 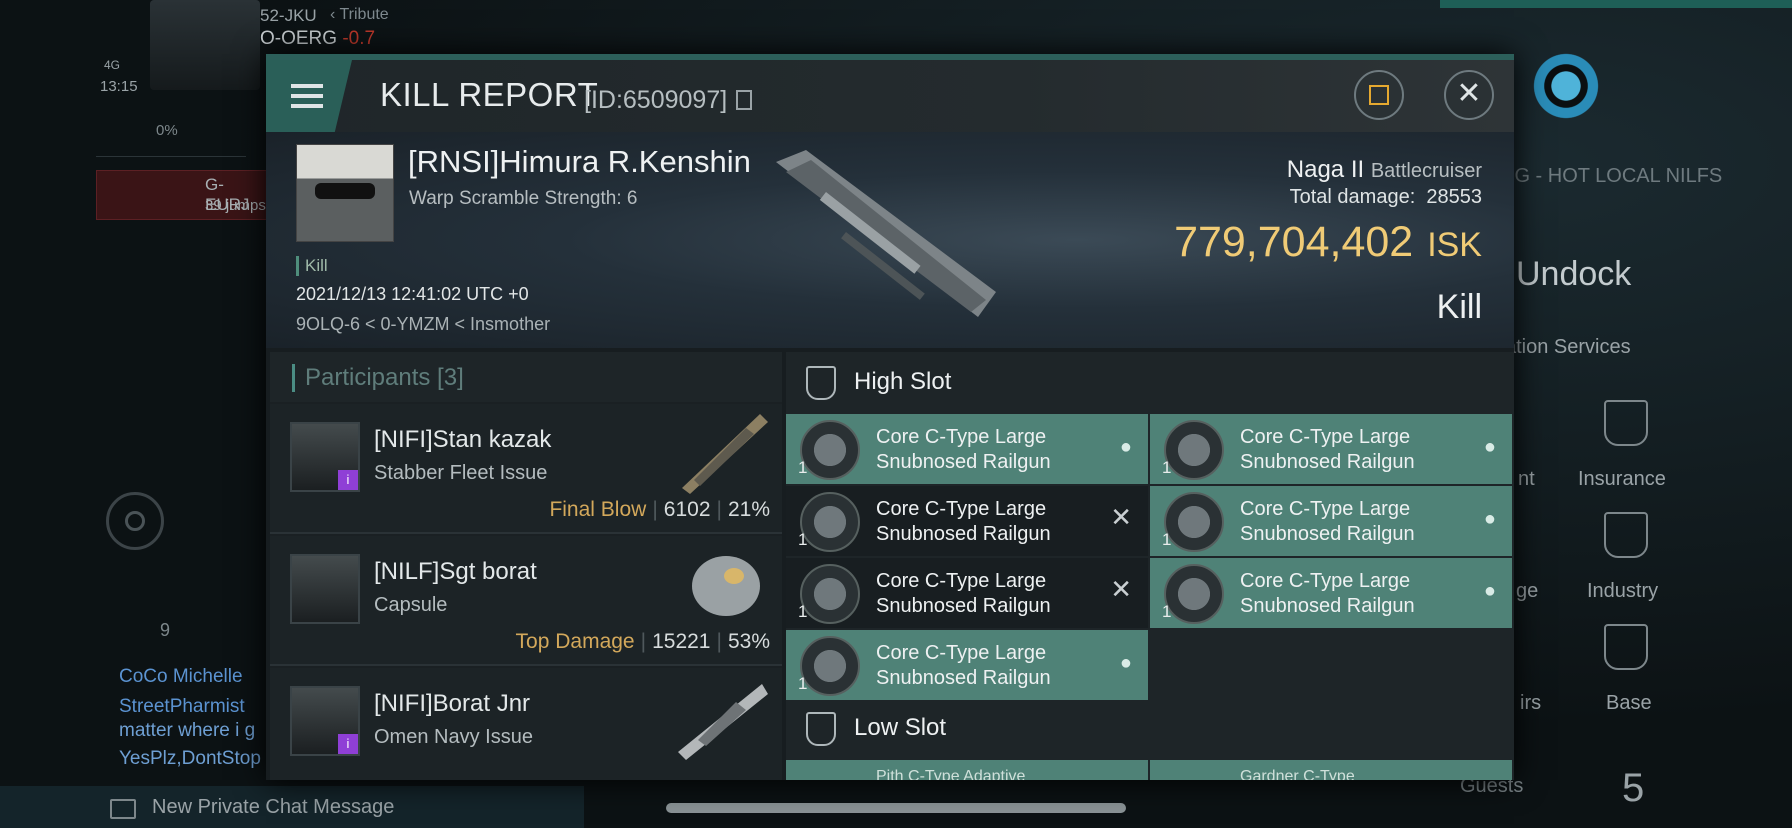 What do you see at coordinates (123, 809) in the screenshot?
I see `chat-icon` at bounding box center [123, 809].